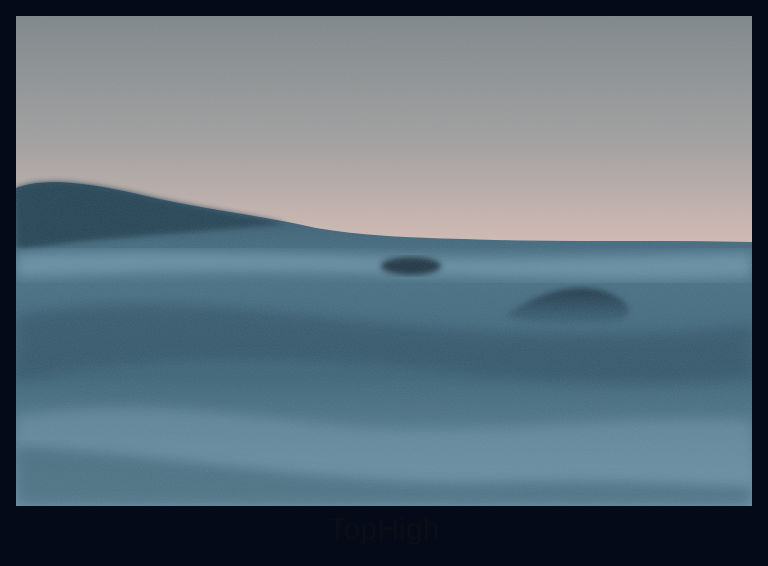 The image size is (768, 566). Describe the element at coordinates (384, 529) in the screenshot. I see `photo-caption: TopHigh` at that location.